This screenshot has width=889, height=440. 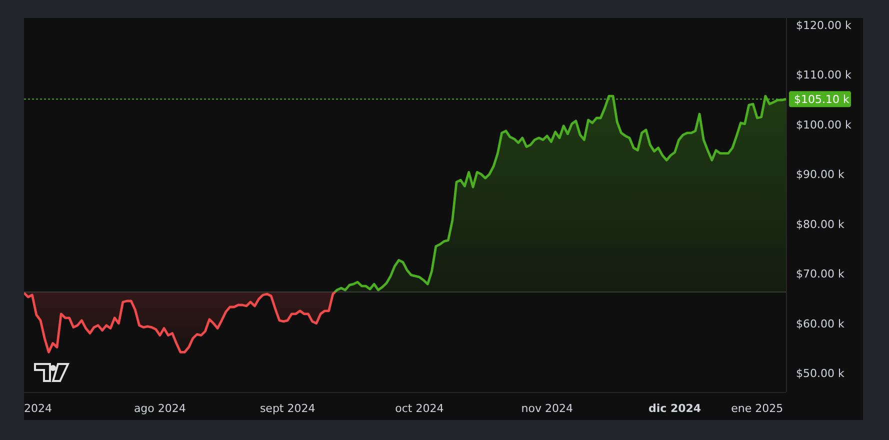 What do you see at coordinates (824, 75) in the screenshot?
I see `axis-label: $110.00 k` at bounding box center [824, 75].